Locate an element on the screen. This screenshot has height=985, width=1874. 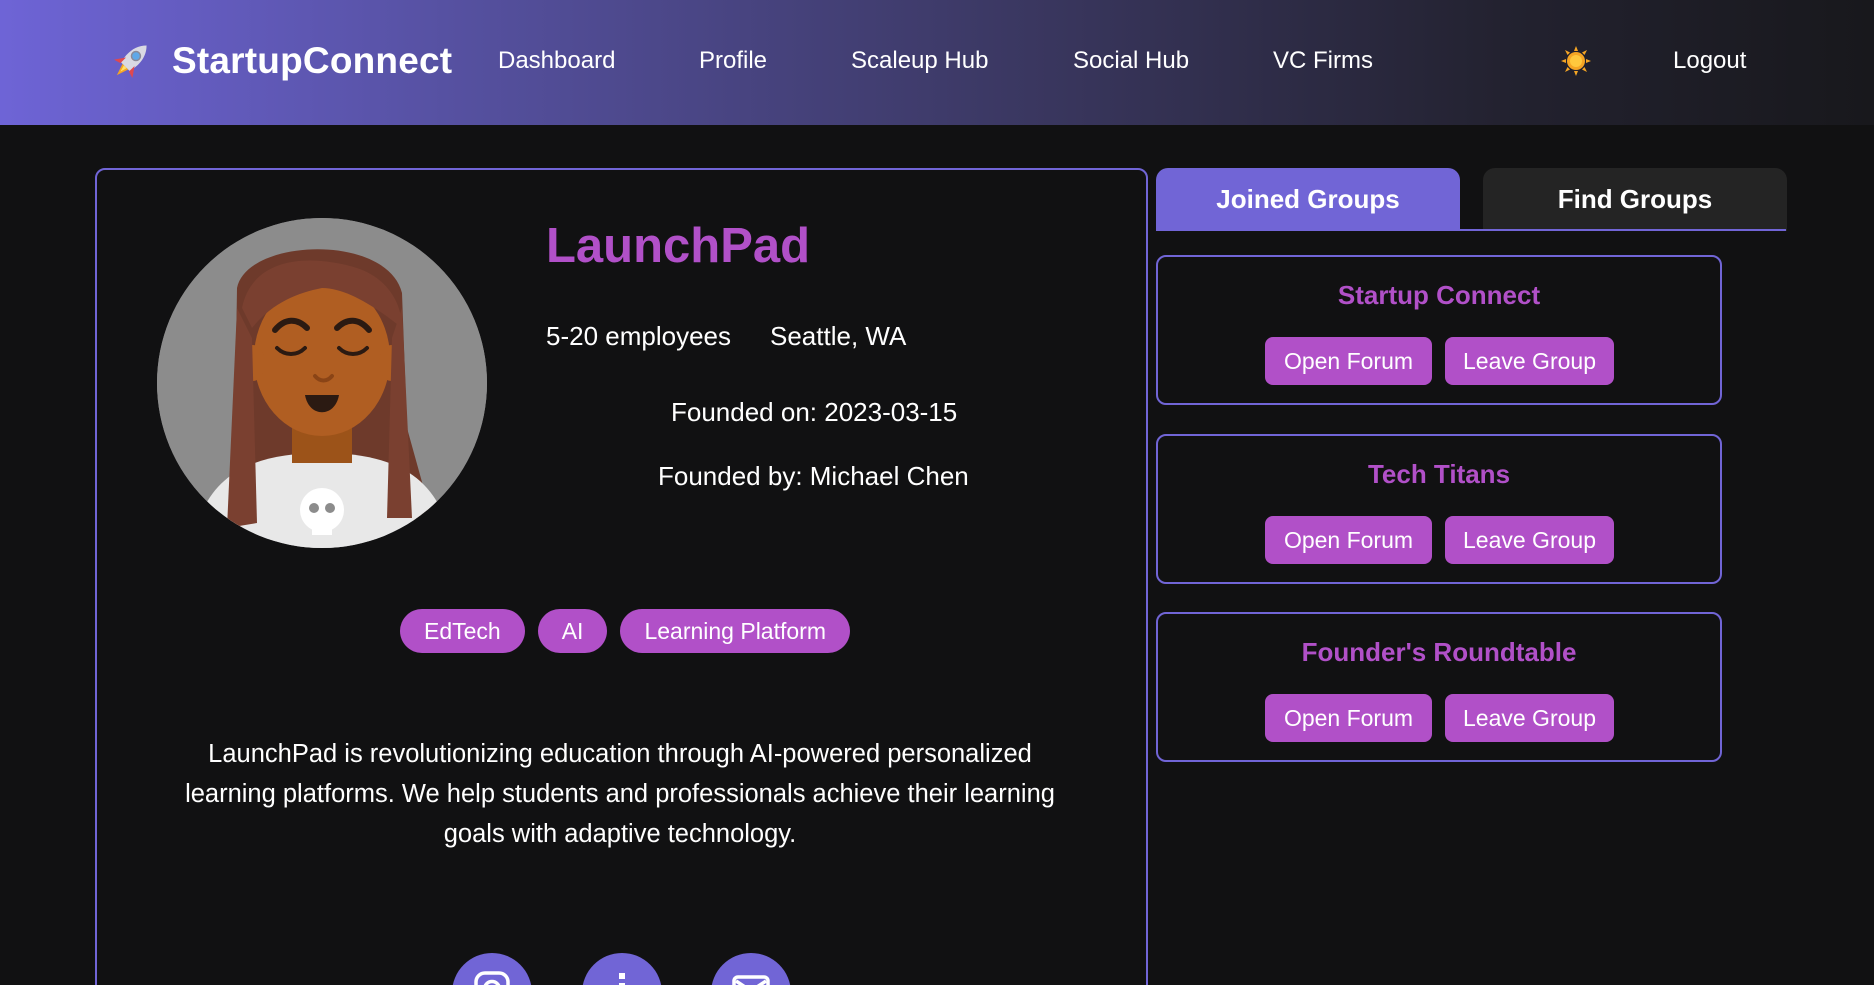
company-name: LaunchPad is located at coordinates (678, 246).